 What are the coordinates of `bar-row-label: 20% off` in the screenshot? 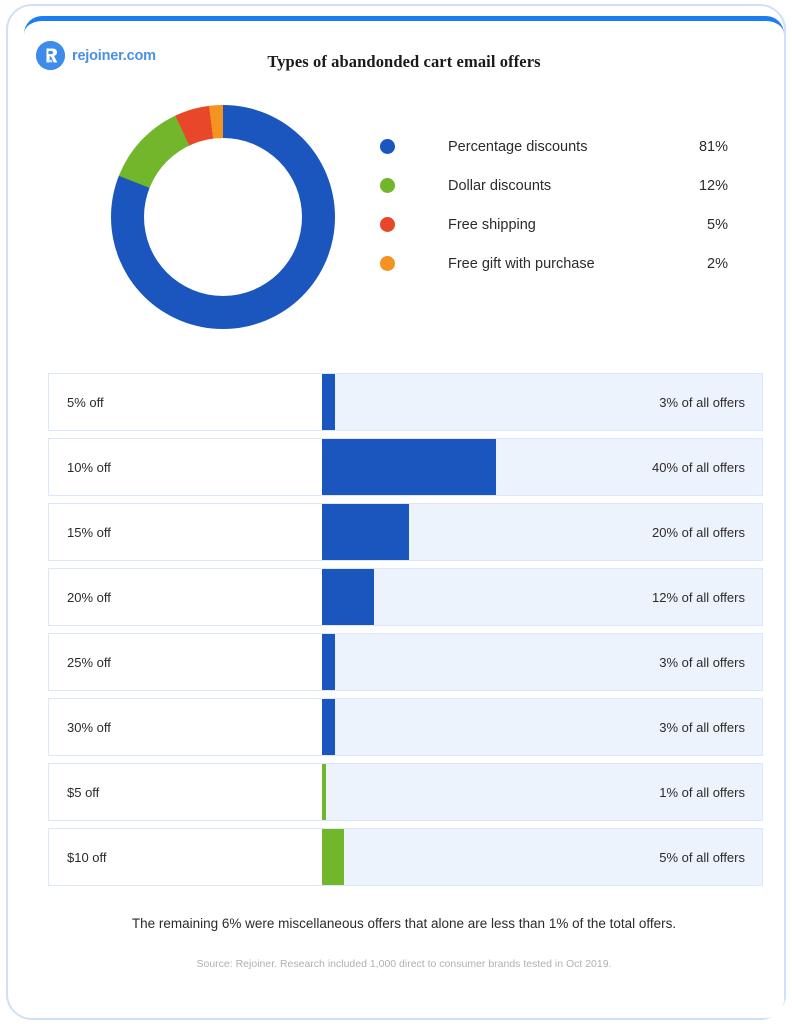 It's located at (185, 597).